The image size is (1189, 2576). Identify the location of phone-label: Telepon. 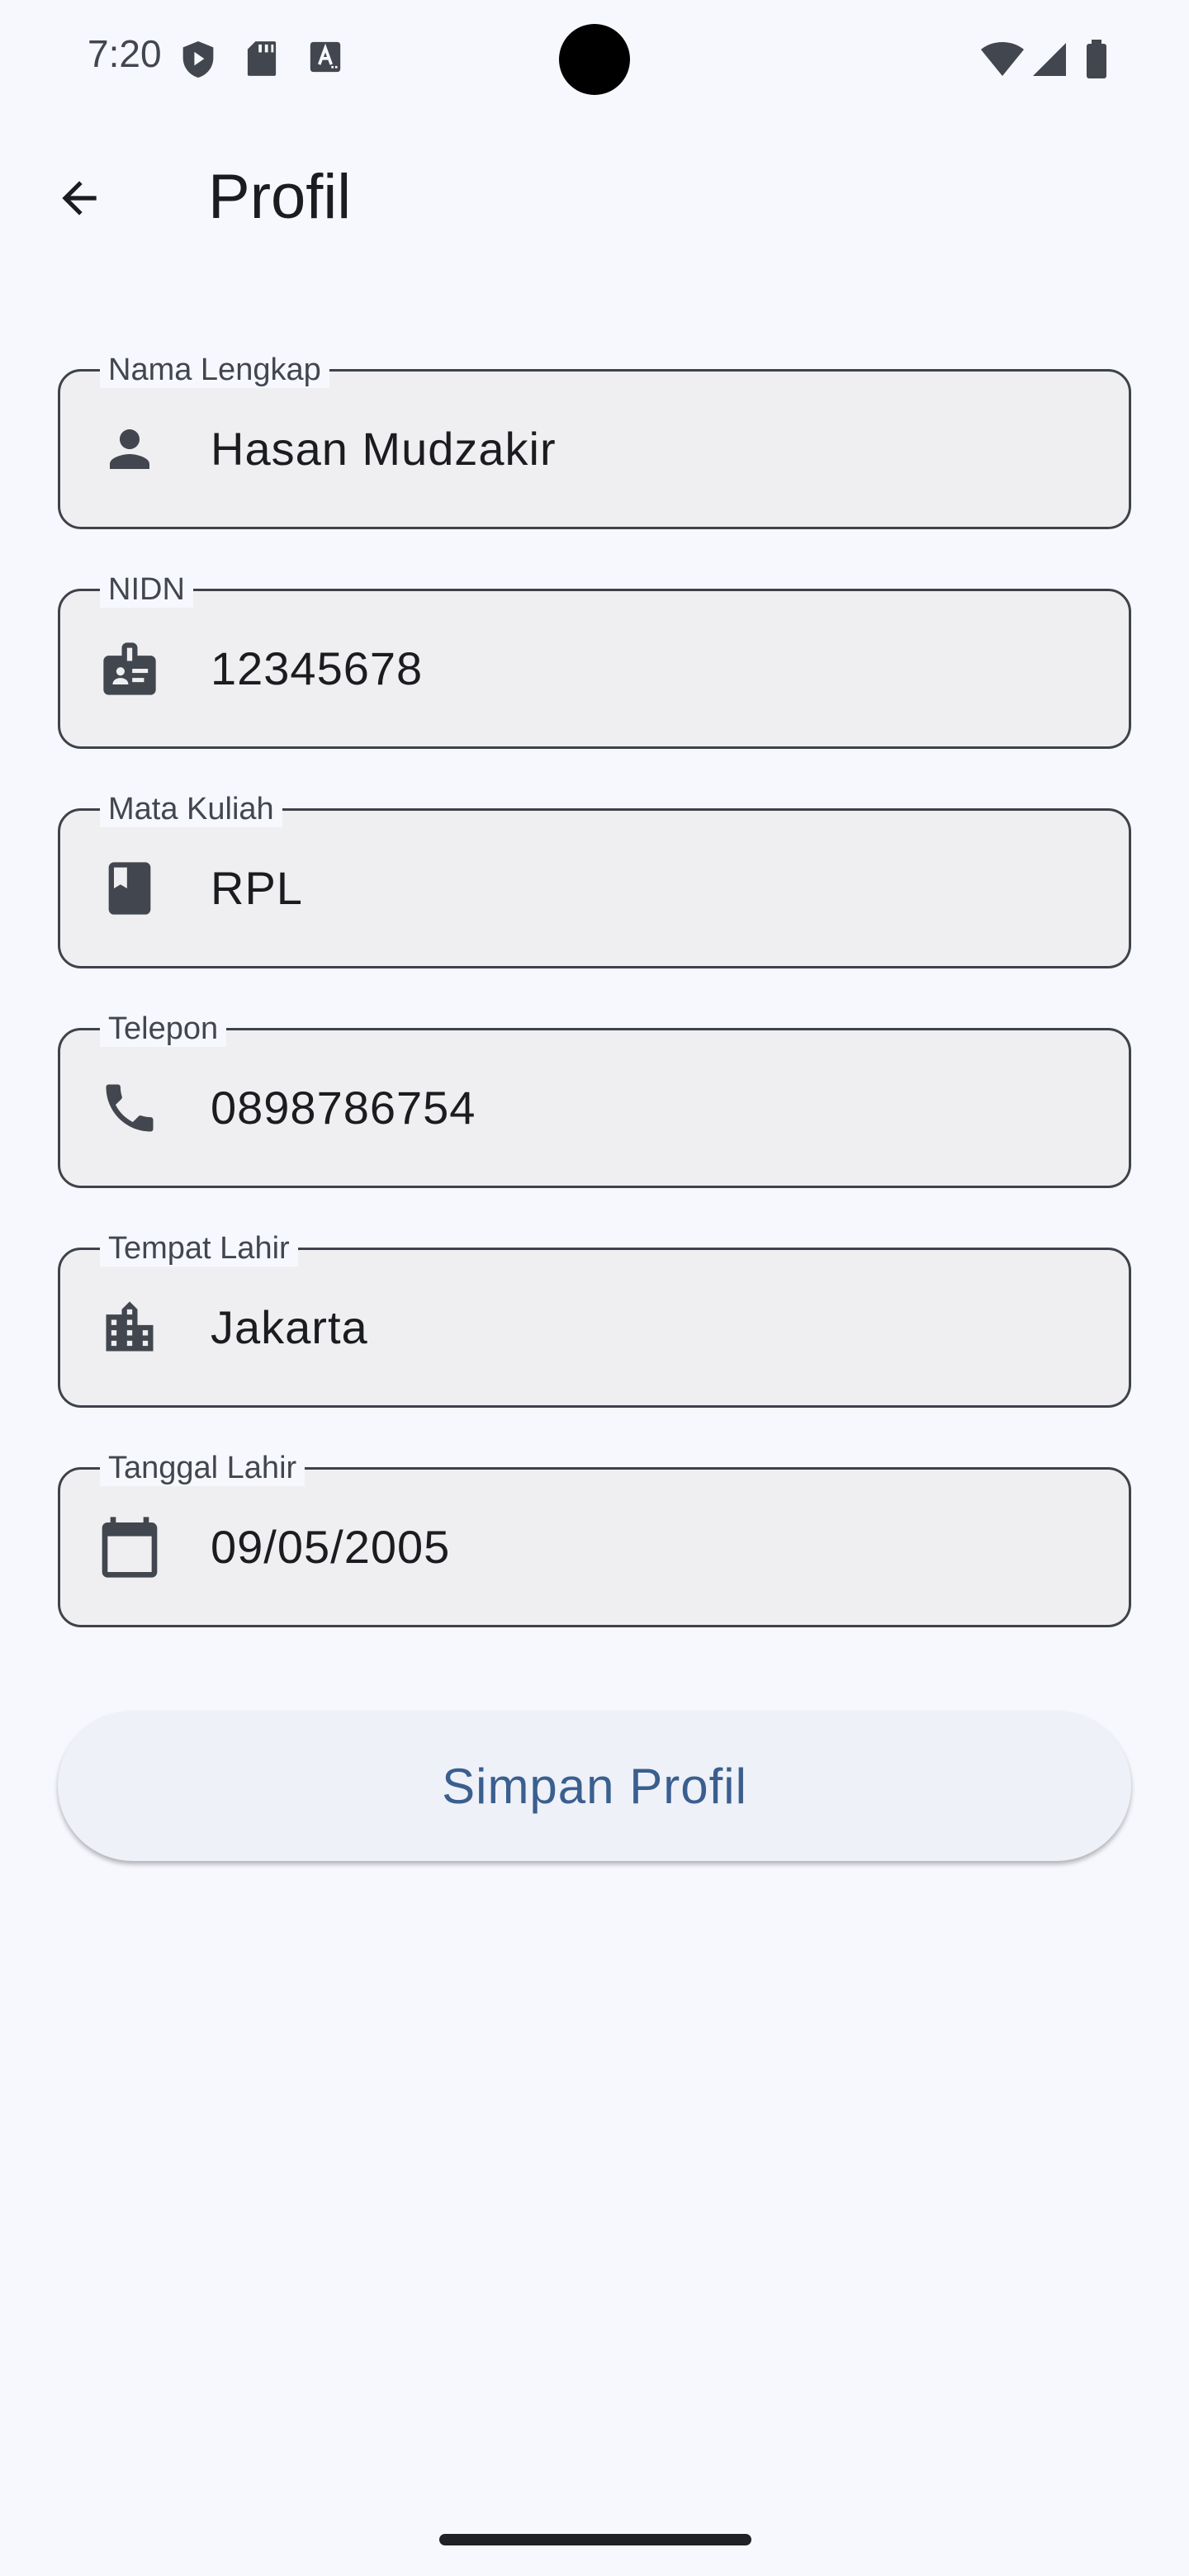
(163, 1029).